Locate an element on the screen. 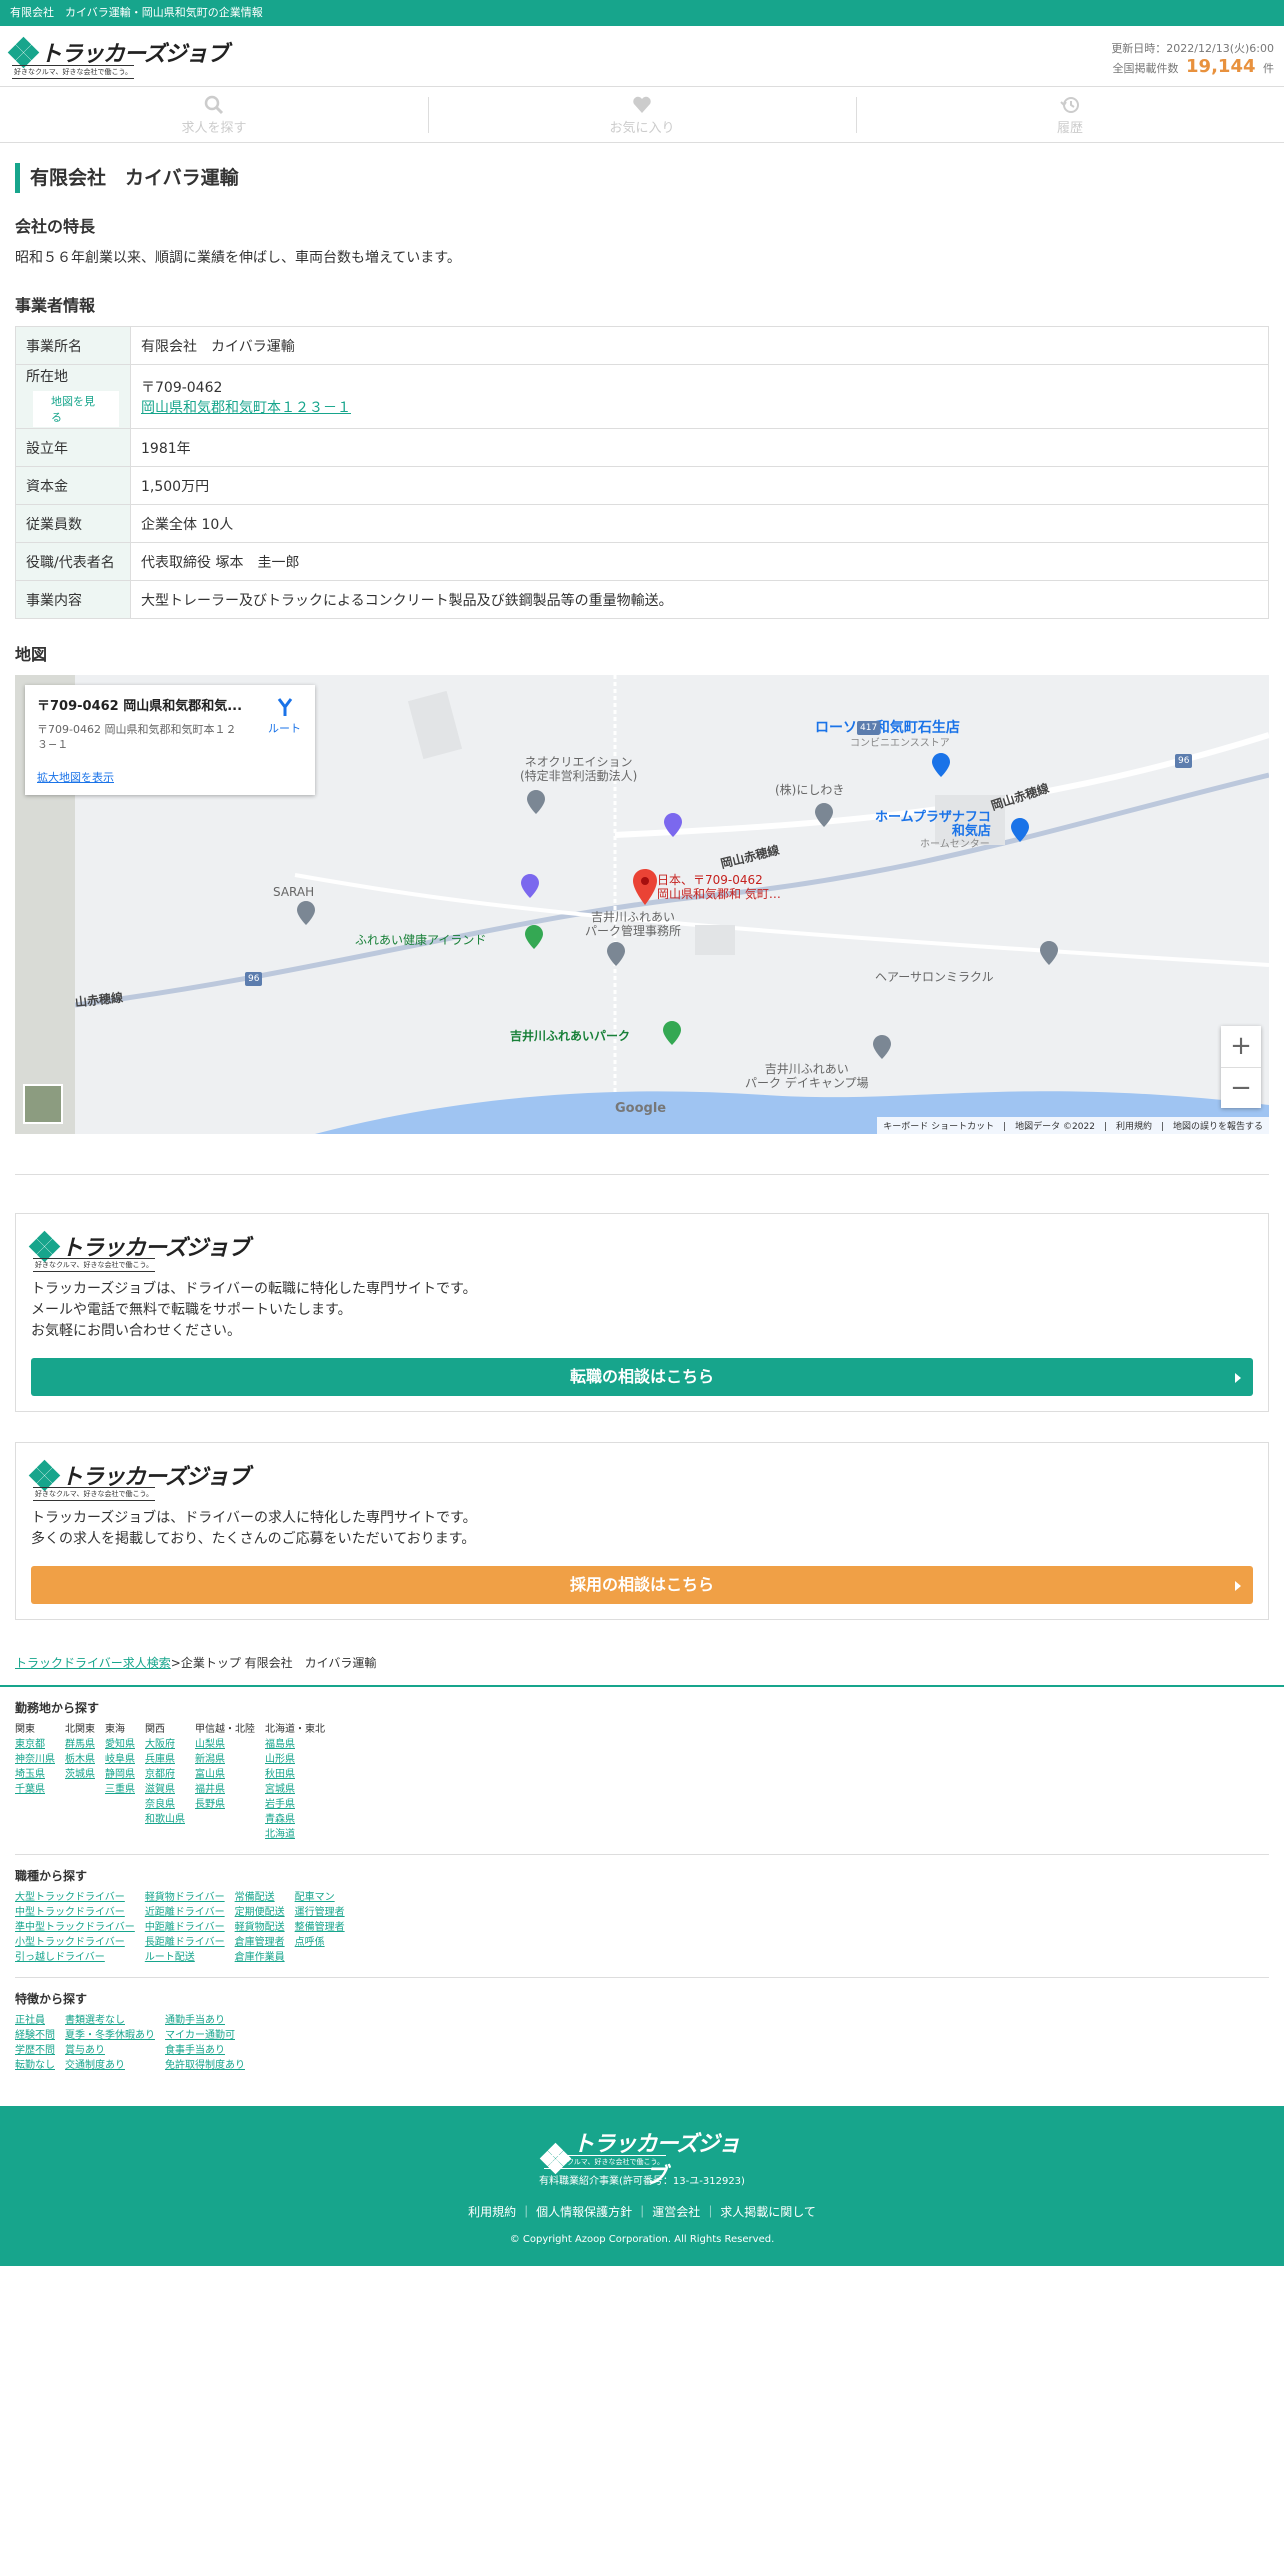 Image resolution: width=1284 pixels, height=2568 pixels. sitemap-link: 滋賀県 is located at coordinates (165, 1789).